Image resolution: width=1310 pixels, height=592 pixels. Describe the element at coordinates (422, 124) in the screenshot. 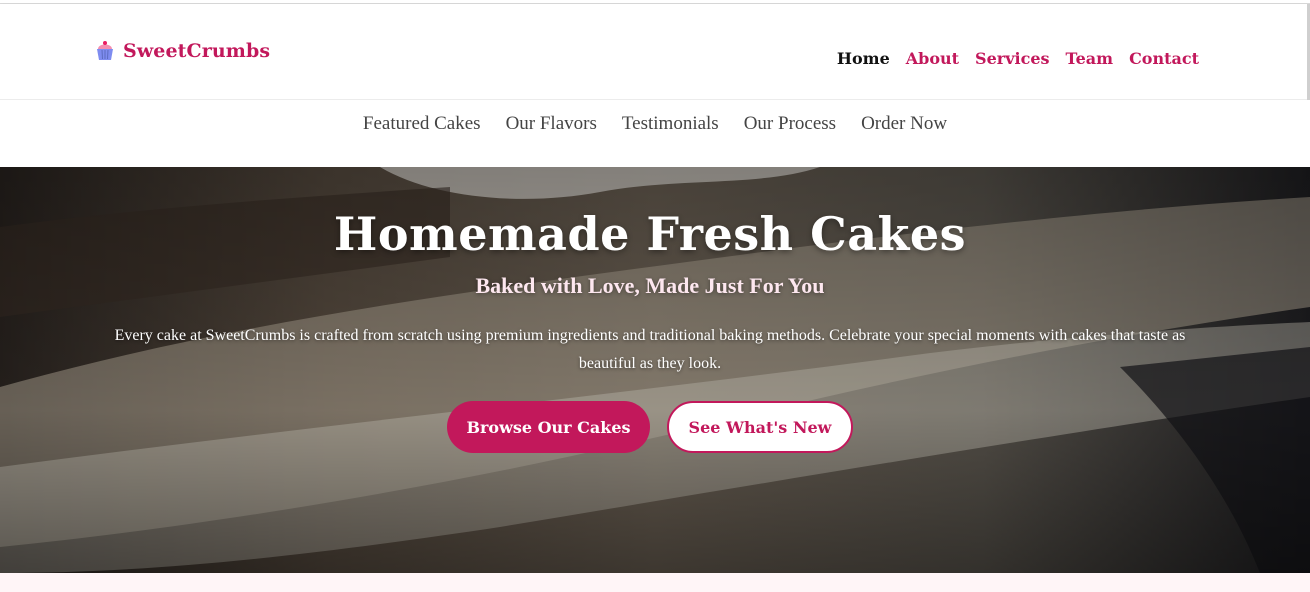

I see `section-link-featured-cakes: Featured Cakes` at that location.